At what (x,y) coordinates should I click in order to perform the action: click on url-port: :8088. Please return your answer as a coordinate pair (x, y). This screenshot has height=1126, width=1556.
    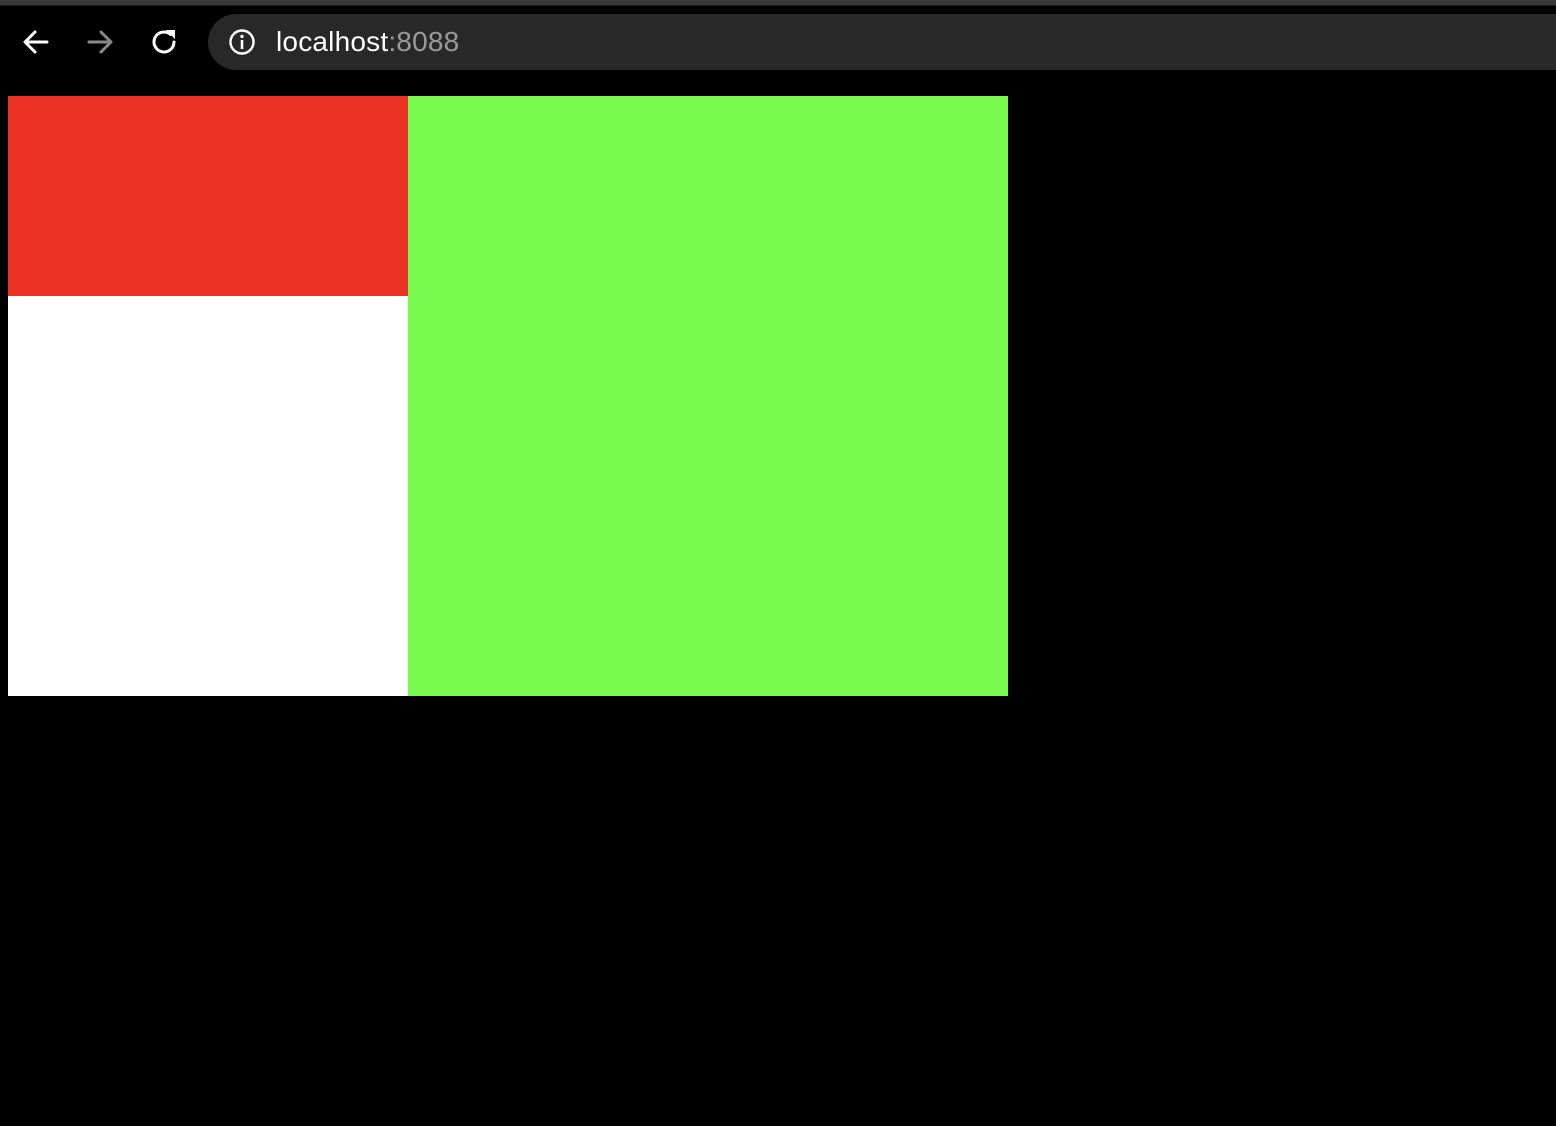
    Looking at the image, I should click on (424, 41).